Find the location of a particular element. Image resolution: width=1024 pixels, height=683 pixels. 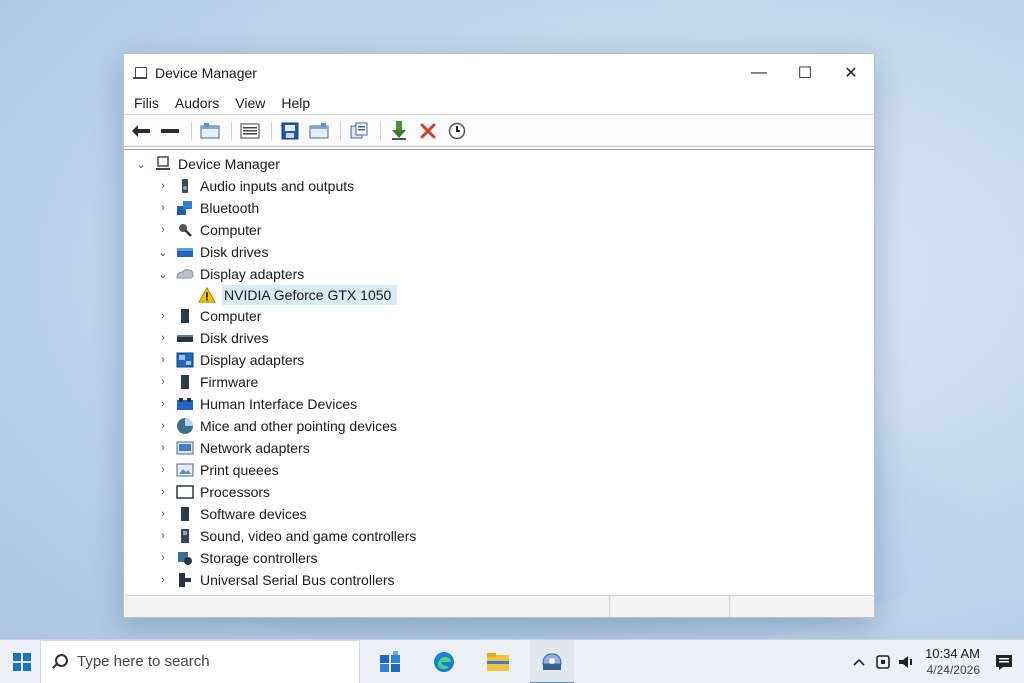

file-explorer-icon is located at coordinates (498, 661).